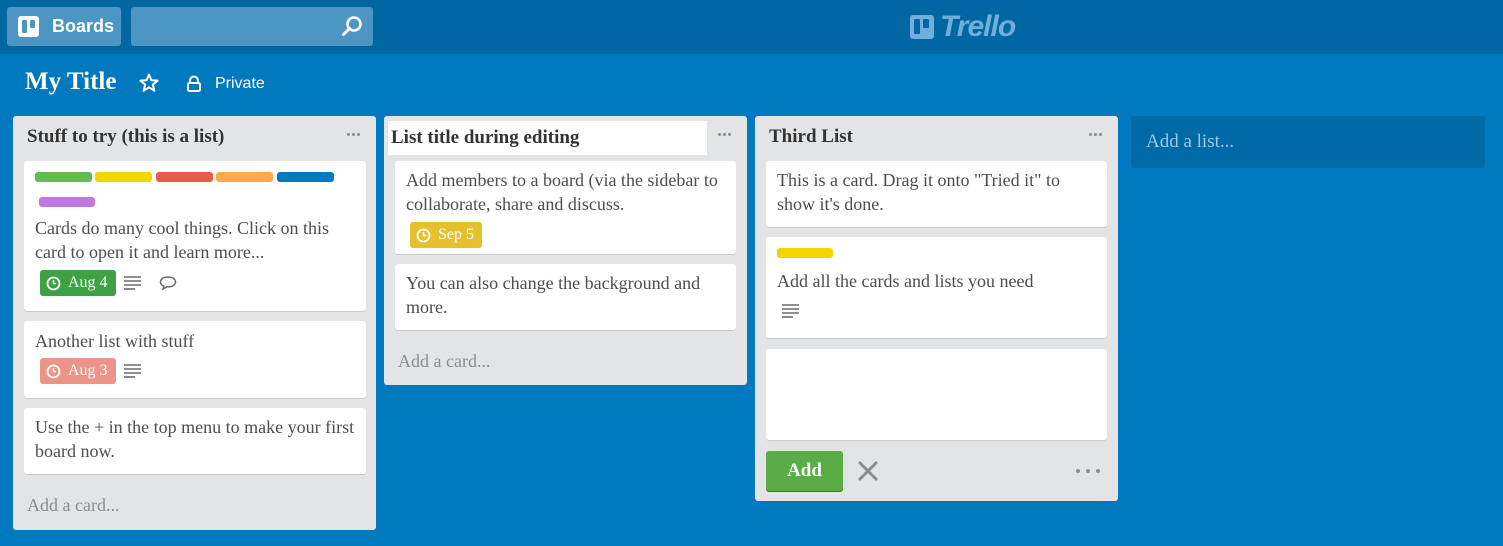  I want to click on privacy-button: Private, so click(225, 84).